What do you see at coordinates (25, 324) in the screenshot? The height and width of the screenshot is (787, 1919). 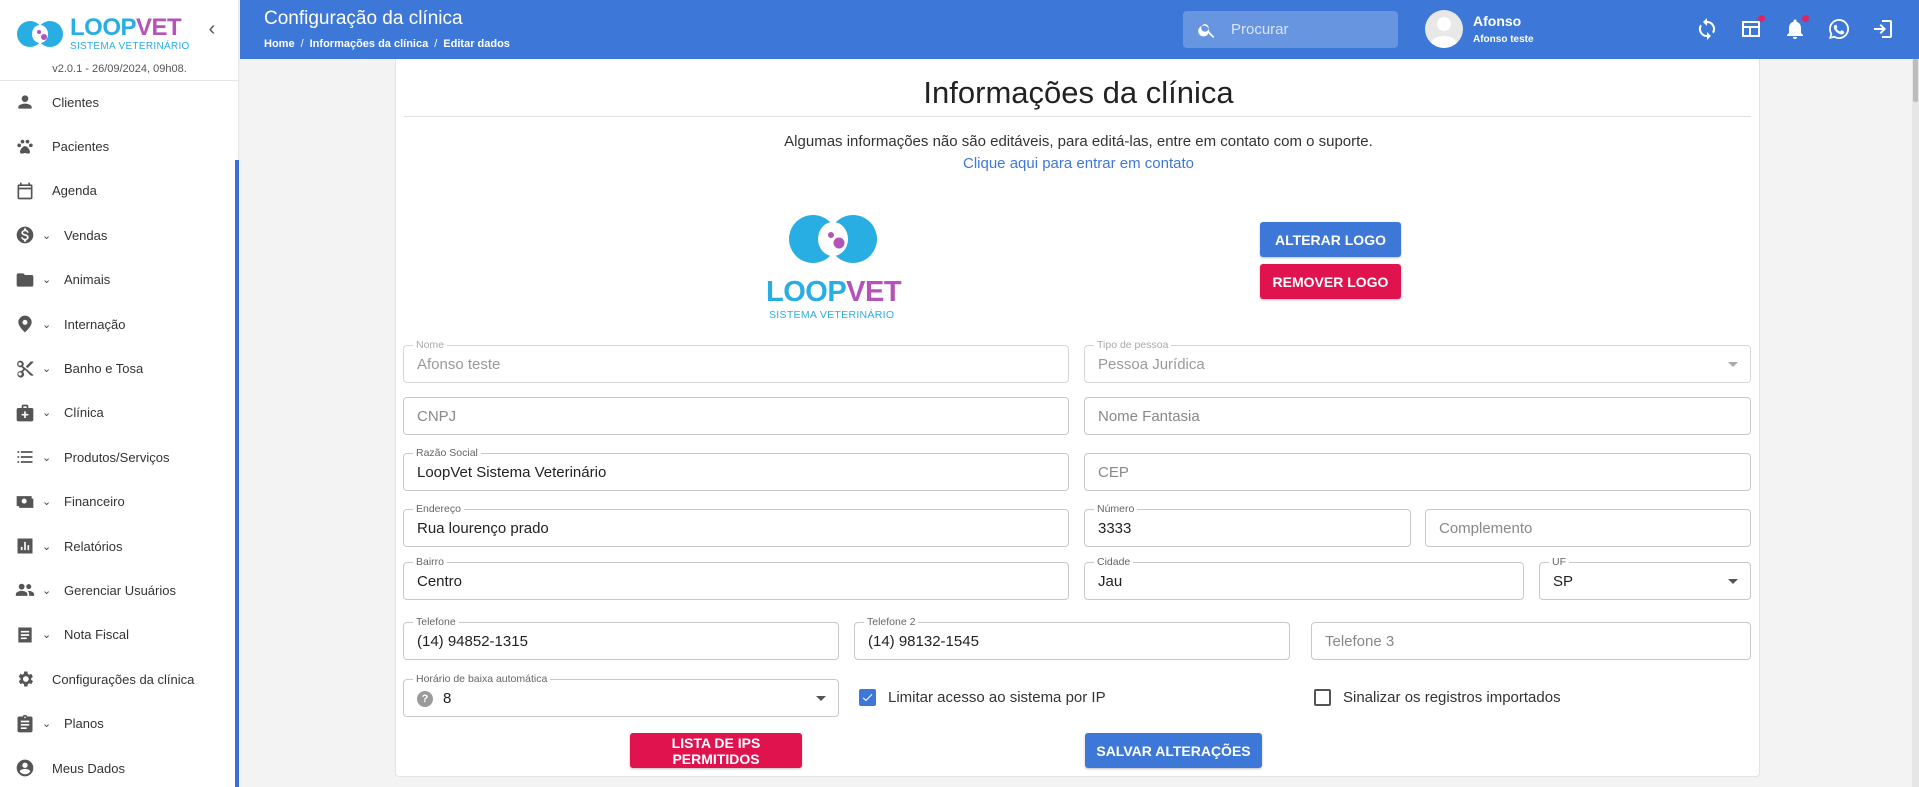 I see `location-pin-icon` at bounding box center [25, 324].